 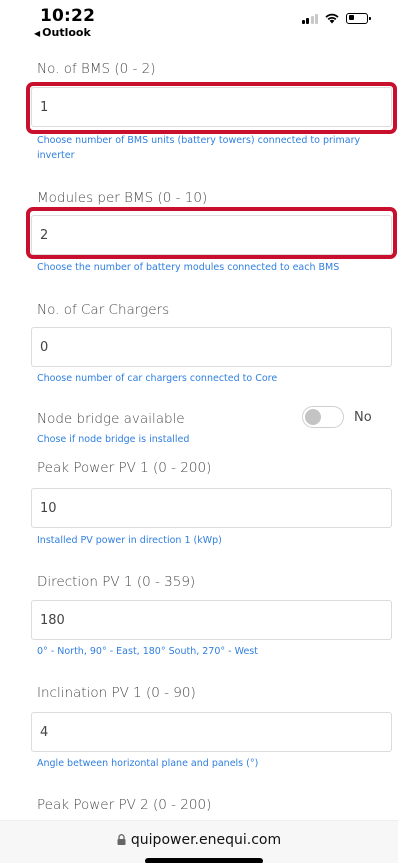 I want to click on direction-pv1-value: 180, so click(x=52, y=620).